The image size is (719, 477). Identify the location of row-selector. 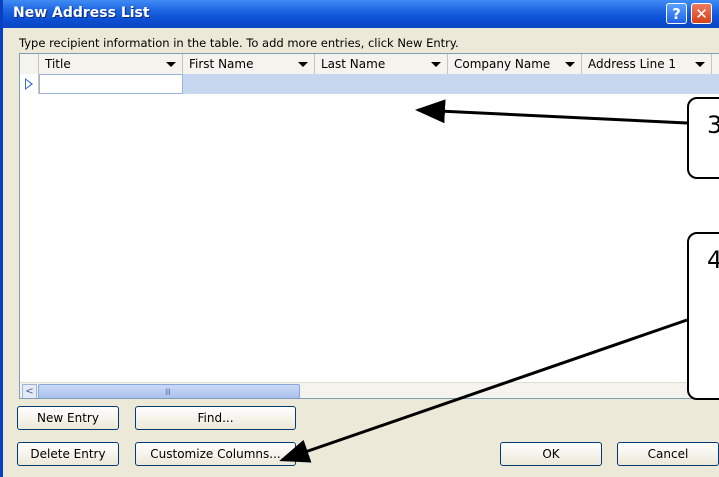
(29, 84).